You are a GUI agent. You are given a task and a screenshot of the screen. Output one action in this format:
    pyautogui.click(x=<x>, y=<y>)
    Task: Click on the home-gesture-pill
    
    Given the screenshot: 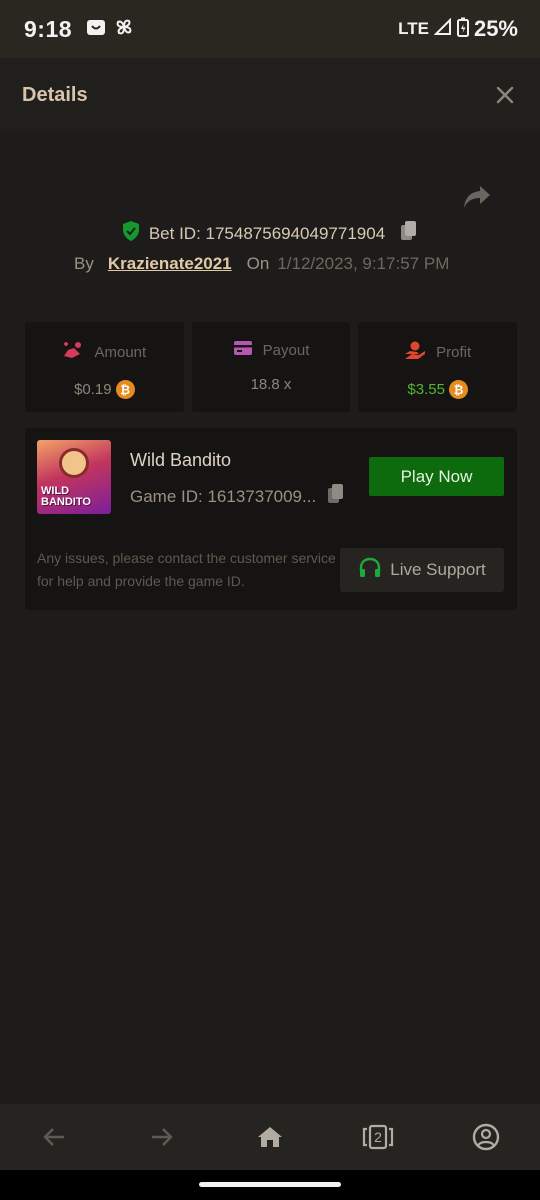 What is the action you would take?
    pyautogui.click(x=270, y=1184)
    